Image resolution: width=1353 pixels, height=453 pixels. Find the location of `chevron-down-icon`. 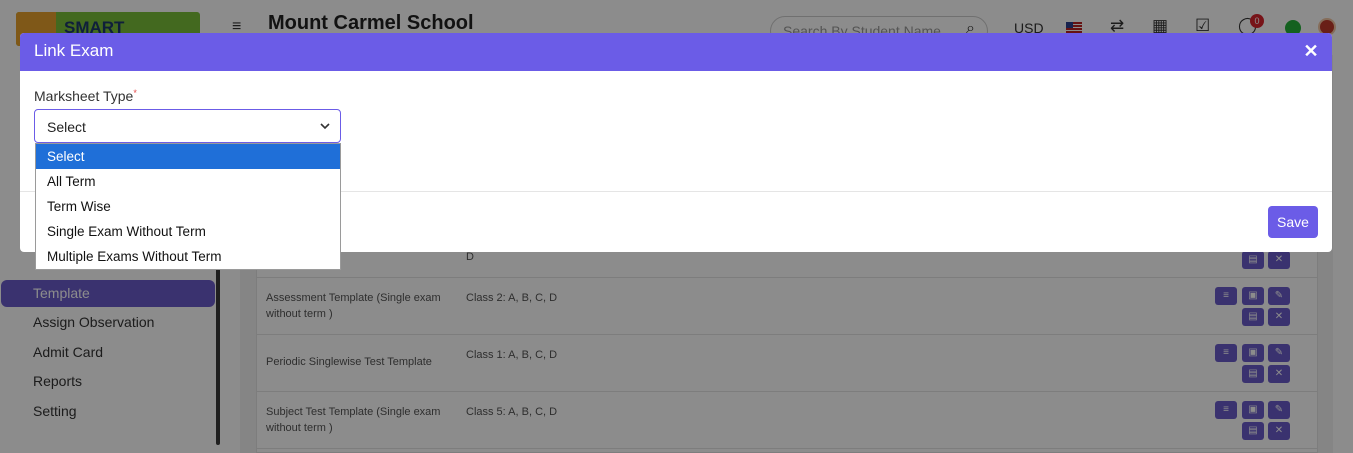

chevron-down-icon is located at coordinates (325, 126).